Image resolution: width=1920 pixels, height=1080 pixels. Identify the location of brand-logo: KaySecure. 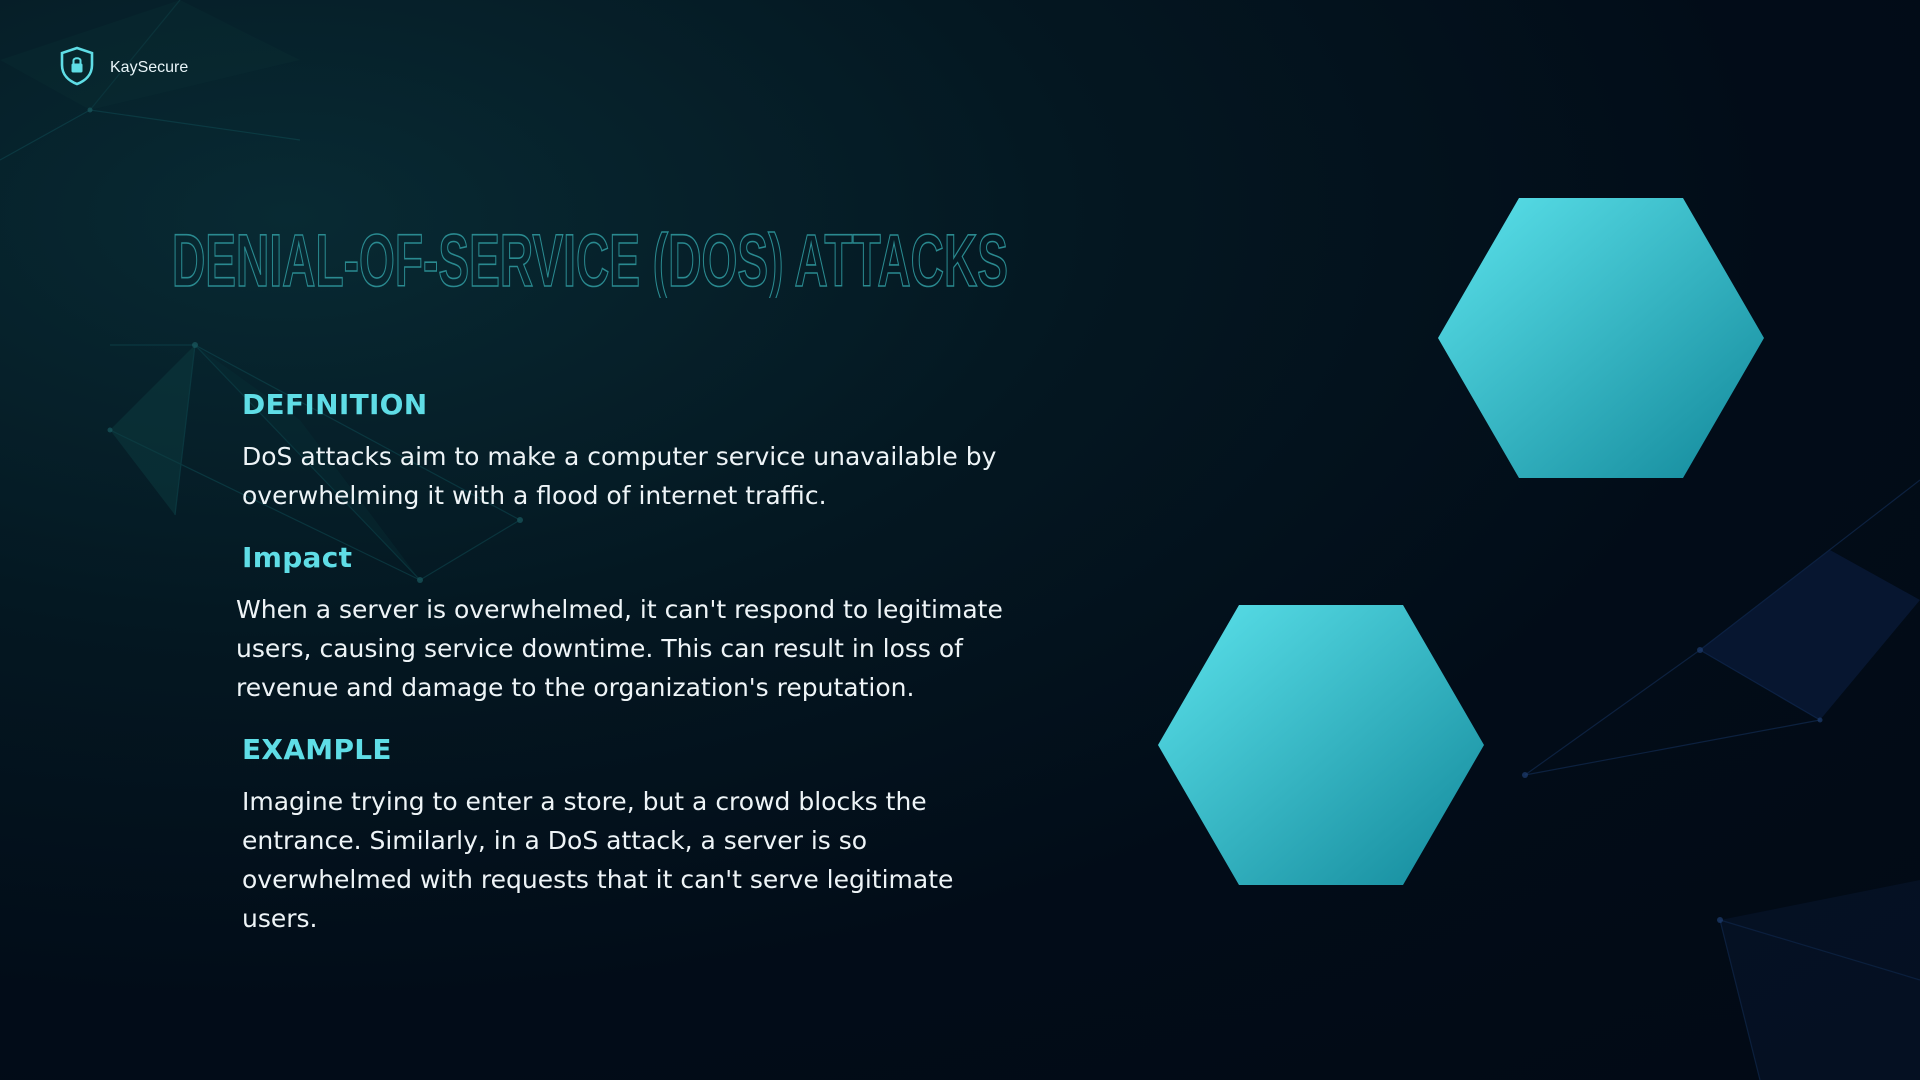
(123, 68).